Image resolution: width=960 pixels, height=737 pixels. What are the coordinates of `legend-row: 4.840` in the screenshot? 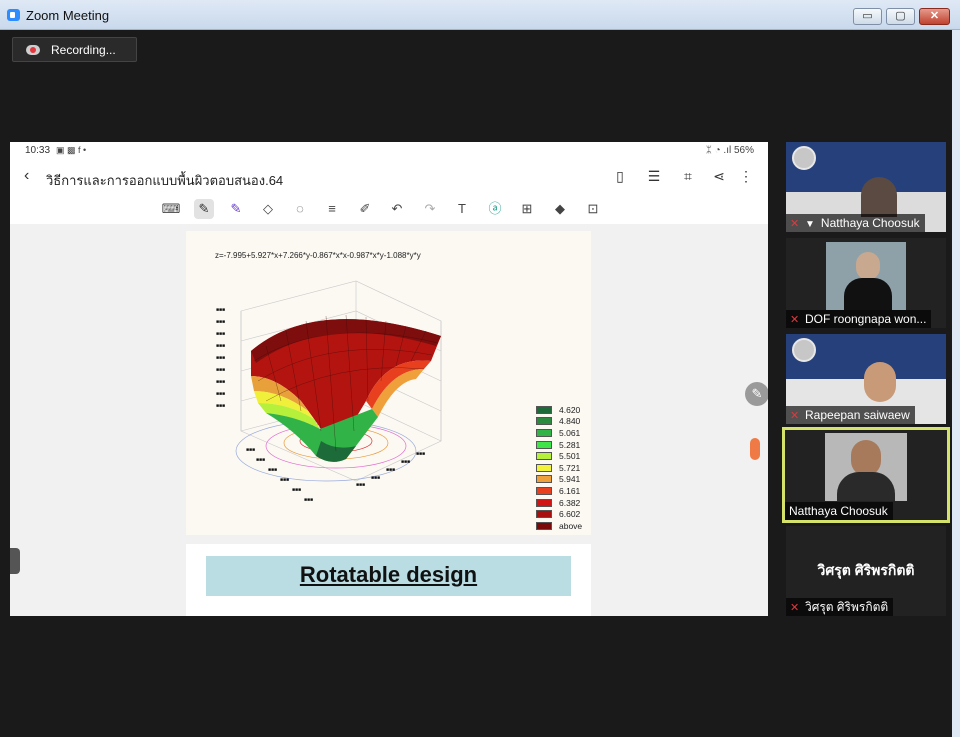 It's located at (559, 422).